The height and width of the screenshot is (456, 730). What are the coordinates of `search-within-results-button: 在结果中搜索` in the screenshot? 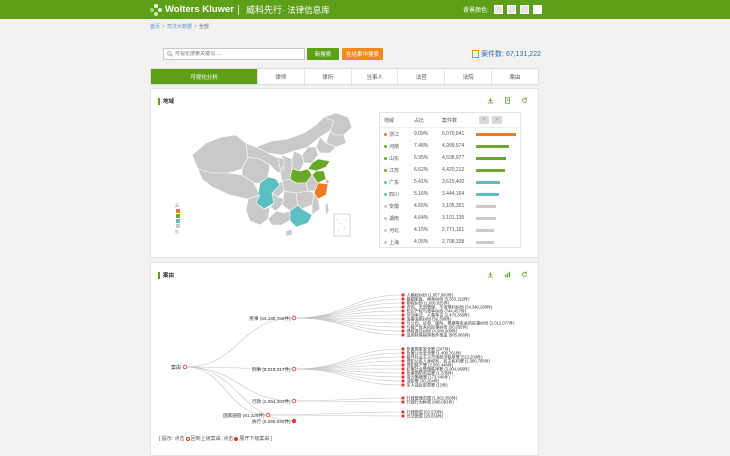 It's located at (362, 54).